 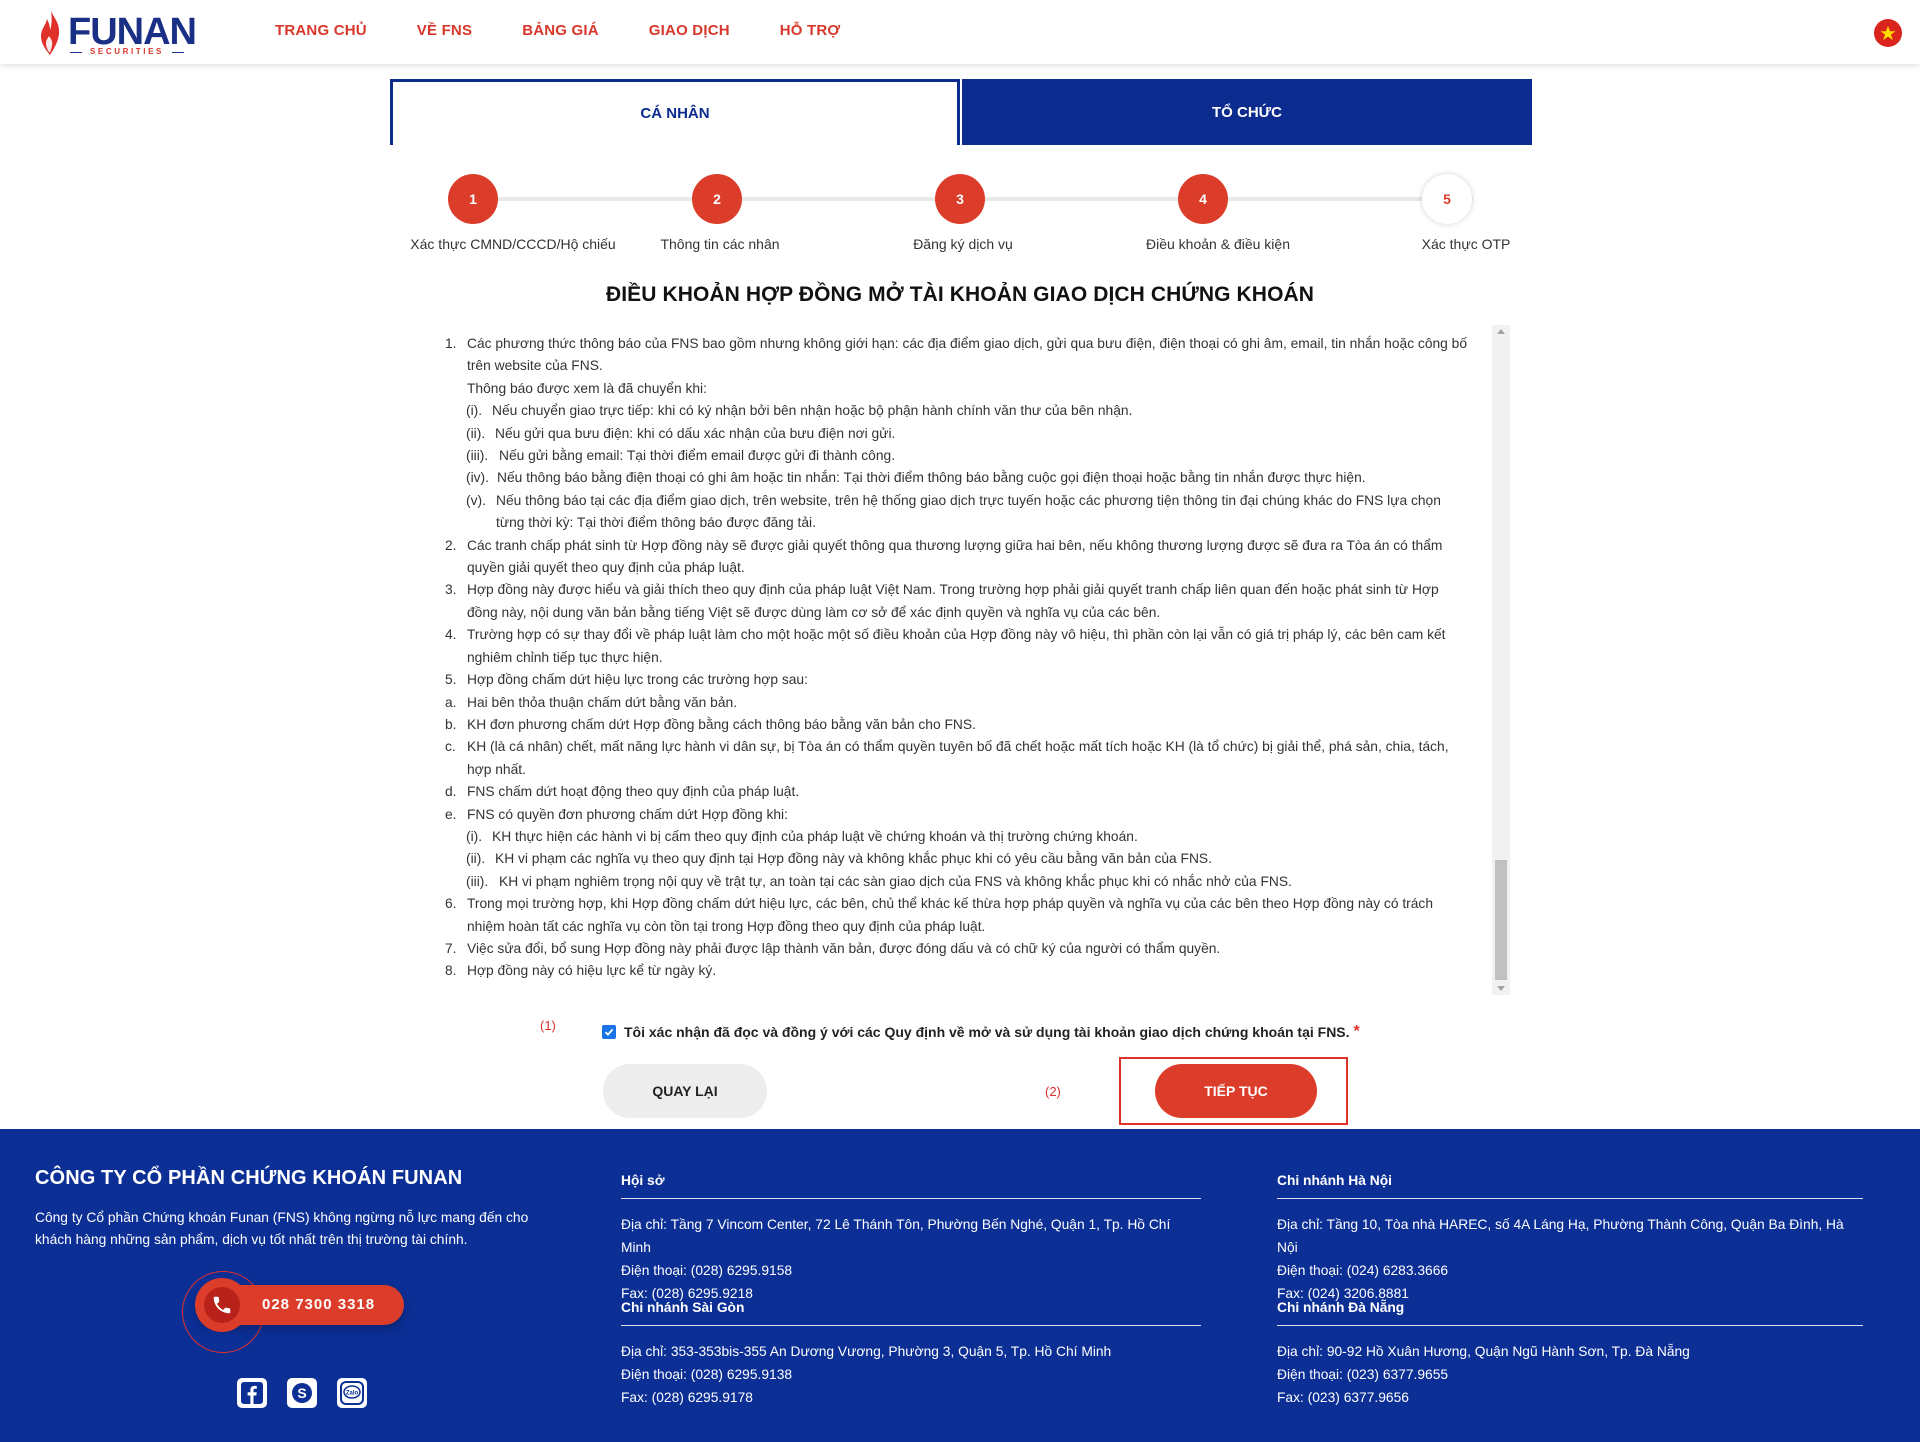 I want to click on agree-checkbox, so click(x=609, y=1032).